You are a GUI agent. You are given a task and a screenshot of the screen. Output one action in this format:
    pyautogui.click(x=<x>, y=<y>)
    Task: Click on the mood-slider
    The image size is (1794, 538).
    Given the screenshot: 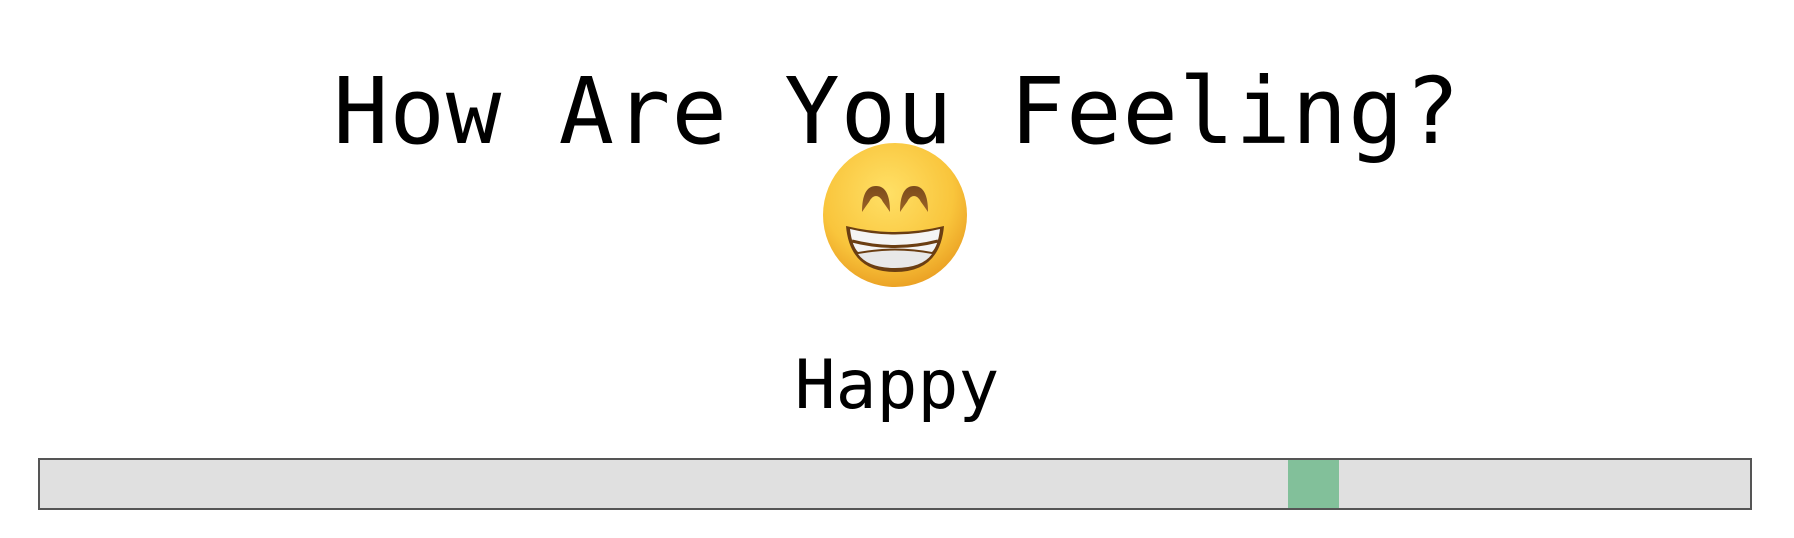 What is the action you would take?
    pyautogui.click(x=895, y=484)
    